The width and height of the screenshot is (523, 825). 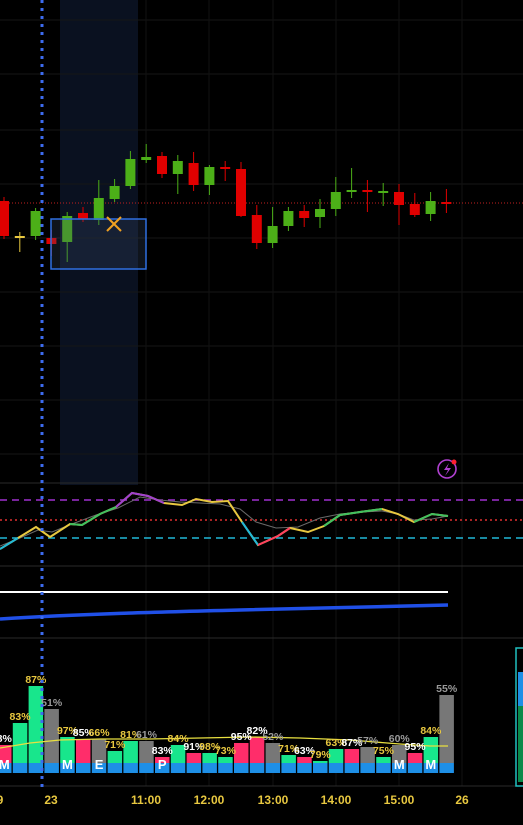 I want to click on selection-box, so click(x=98, y=244).